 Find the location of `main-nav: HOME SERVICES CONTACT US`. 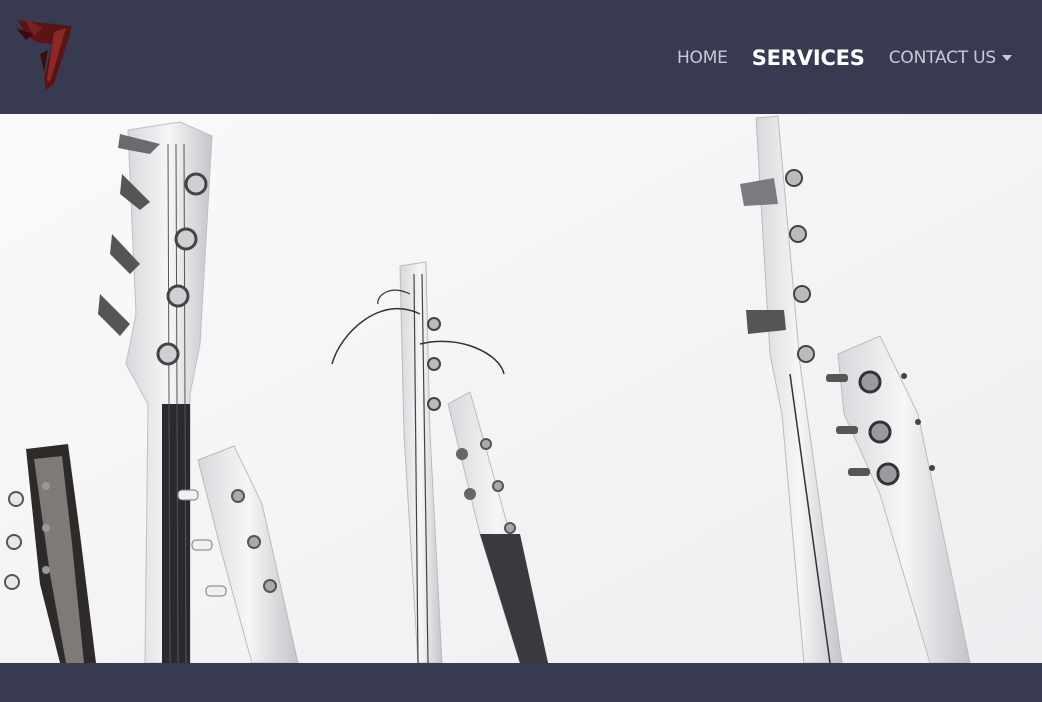

main-nav: HOME SERVICES CONTACT US is located at coordinates (832, 58).